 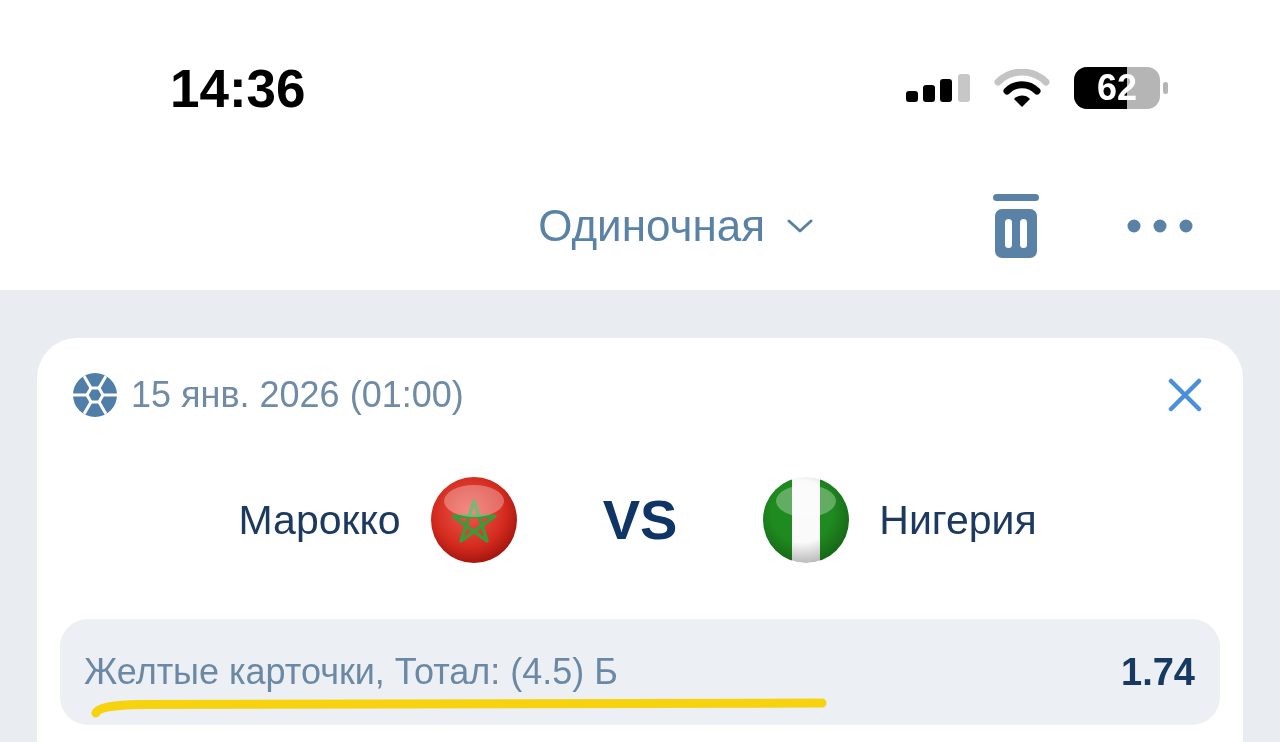 I want to click on odds-value: 1.74, so click(x=1158, y=672).